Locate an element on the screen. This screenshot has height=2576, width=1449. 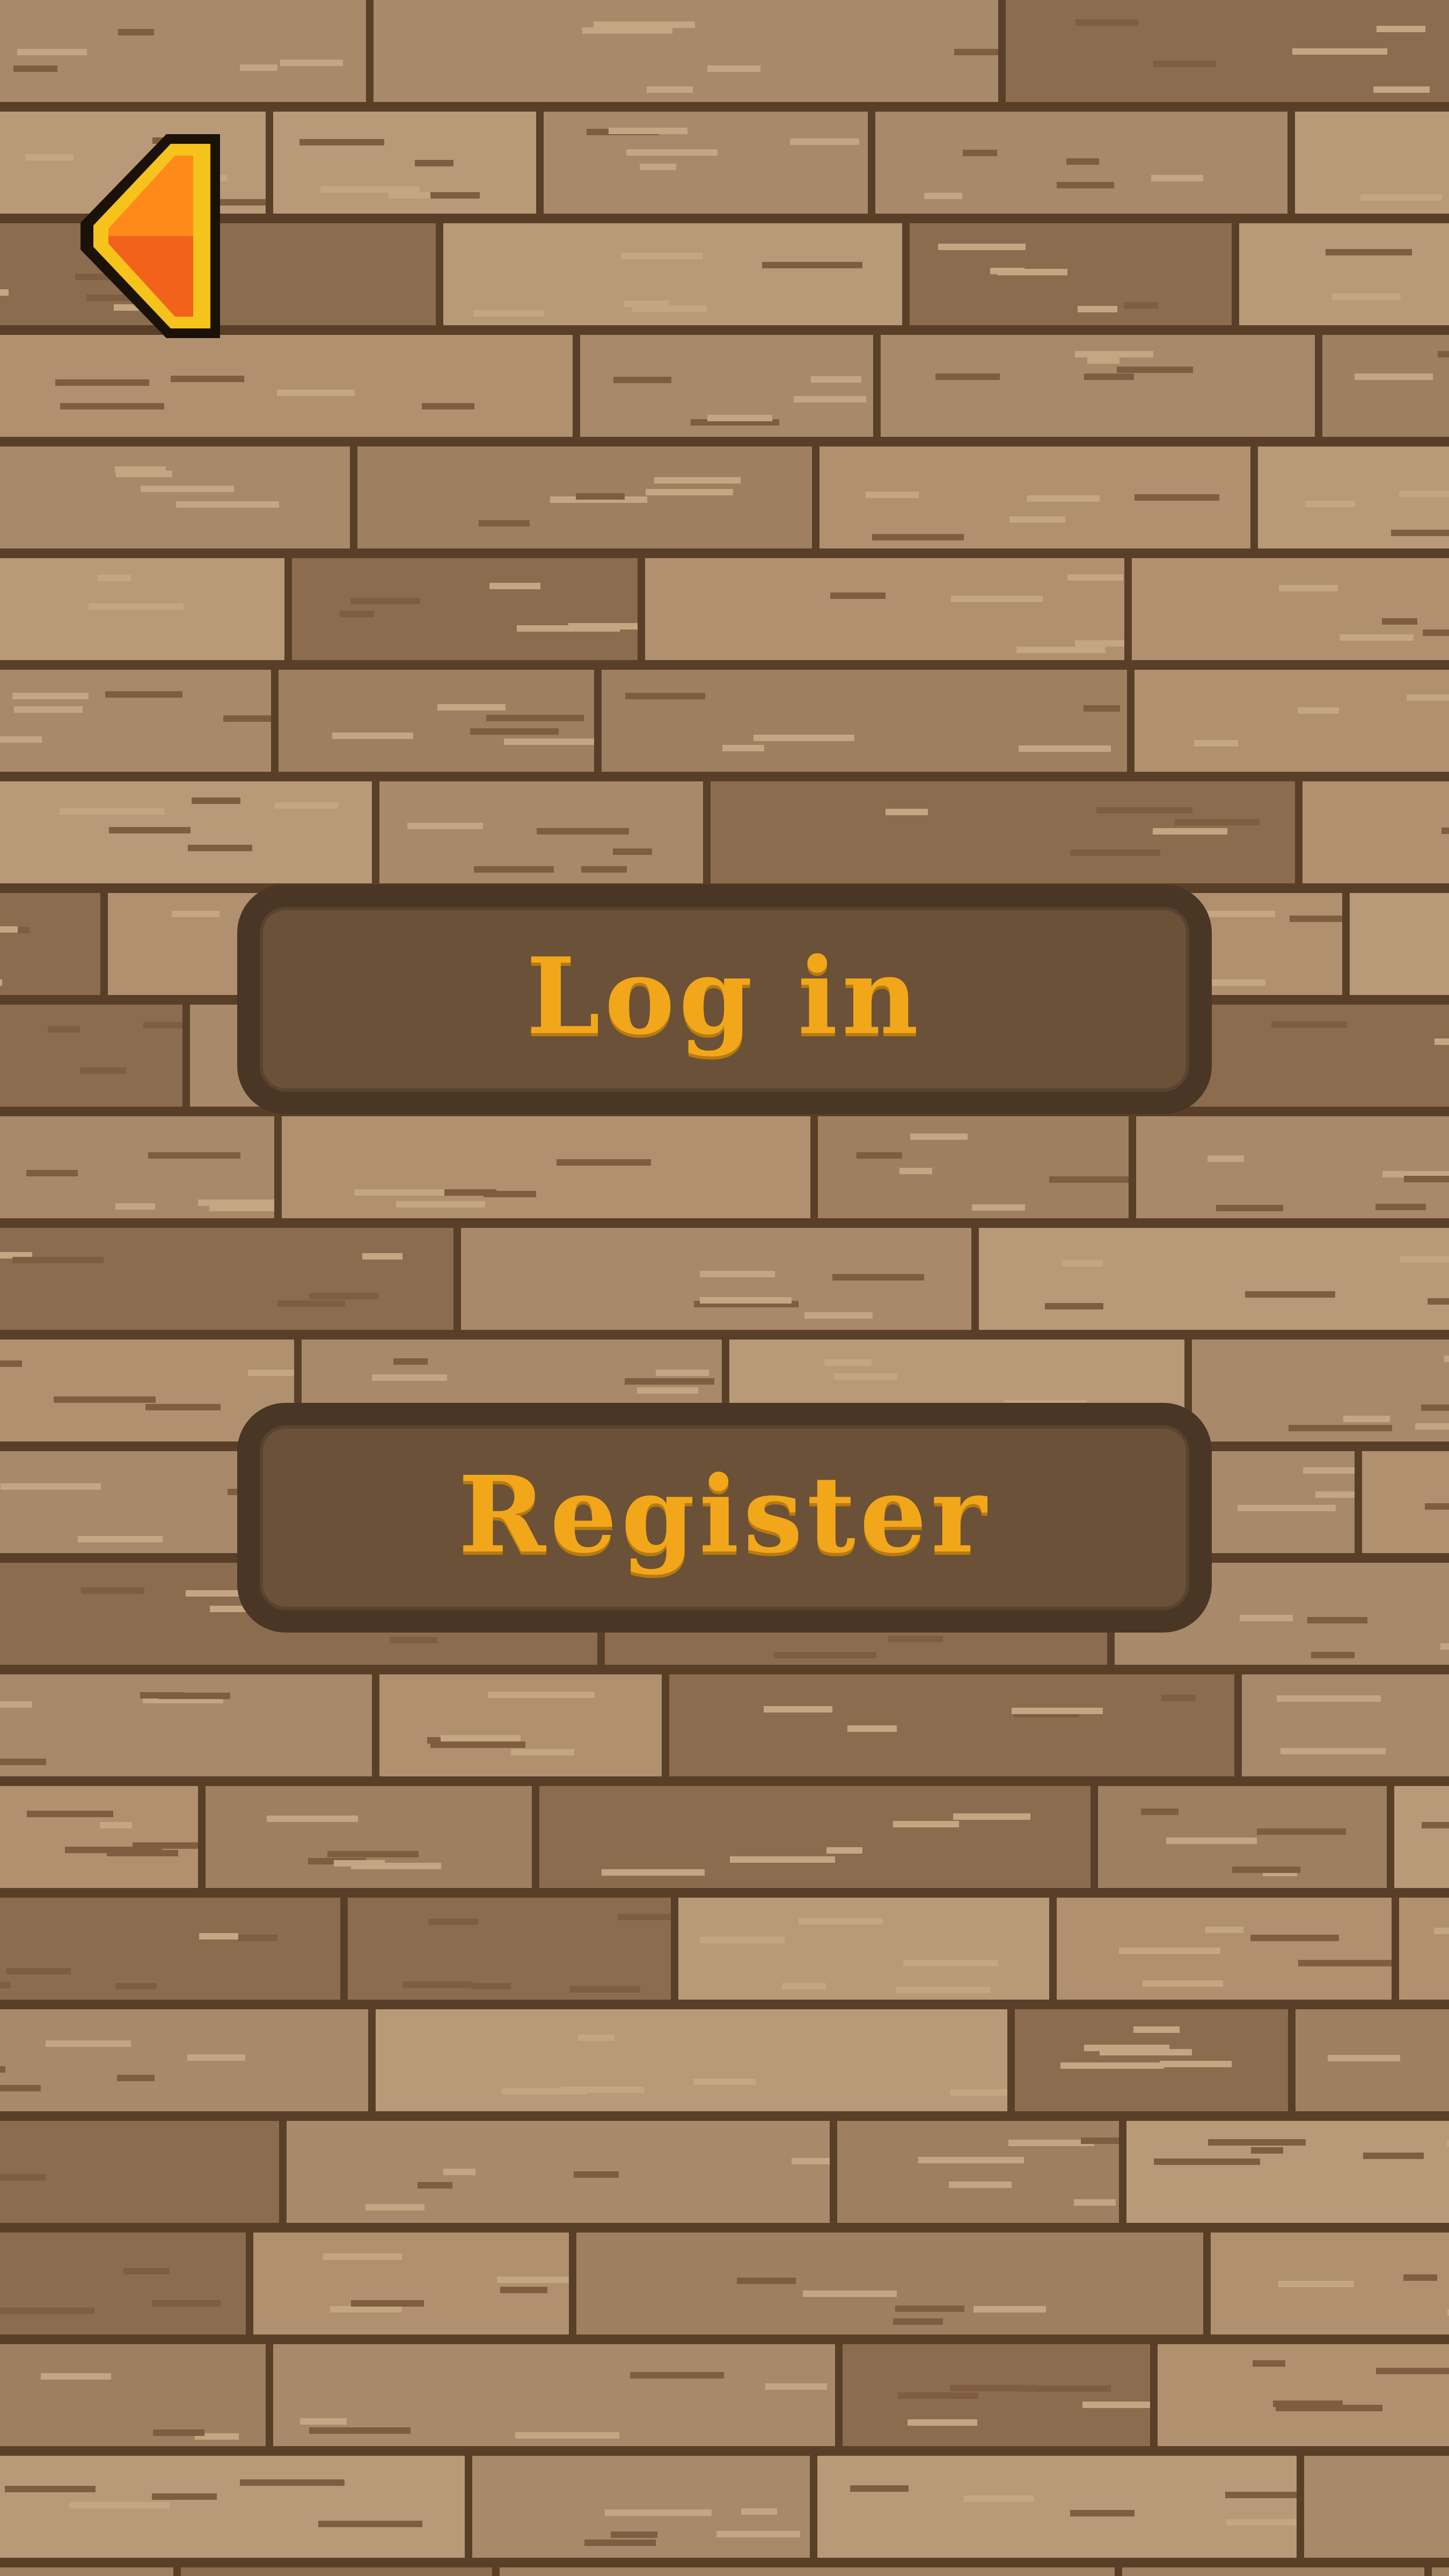
login-button: Log in is located at coordinates (724, 999).